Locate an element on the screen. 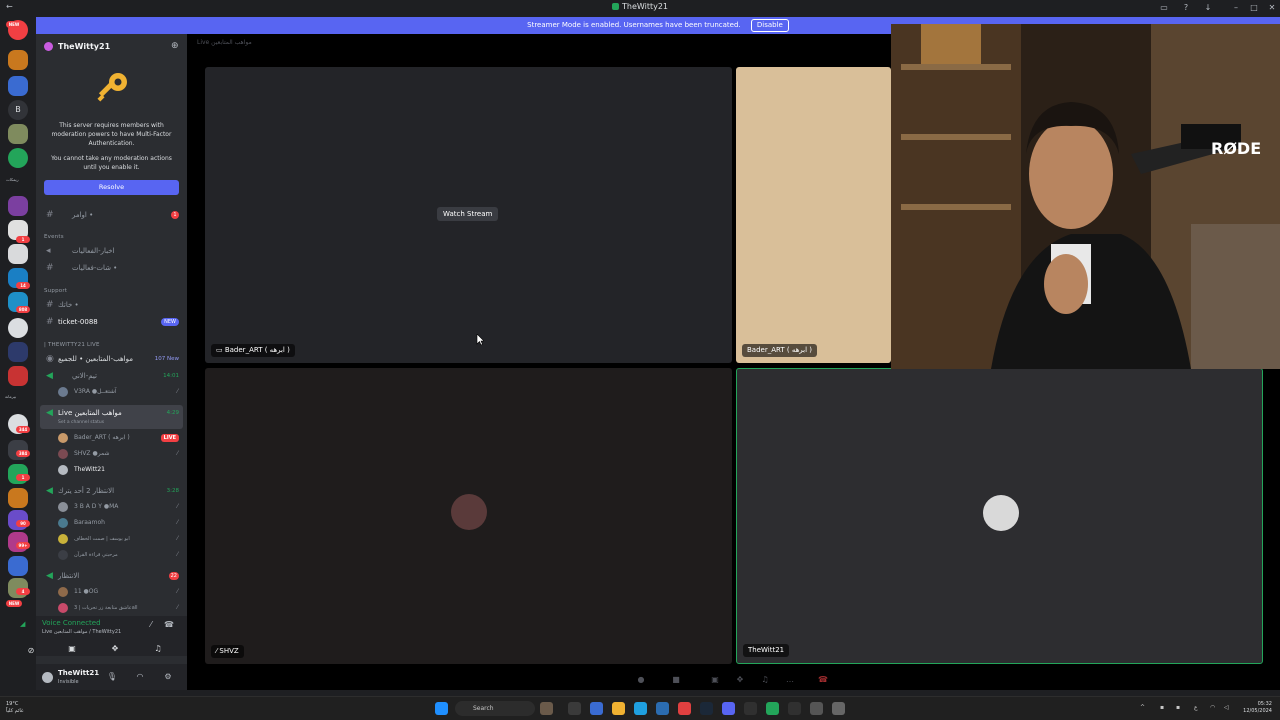 The image size is (1280, 720). voice-connected-subtitle: Live مواهب المتابعين / TheWitty21 is located at coordinates (81, 632).